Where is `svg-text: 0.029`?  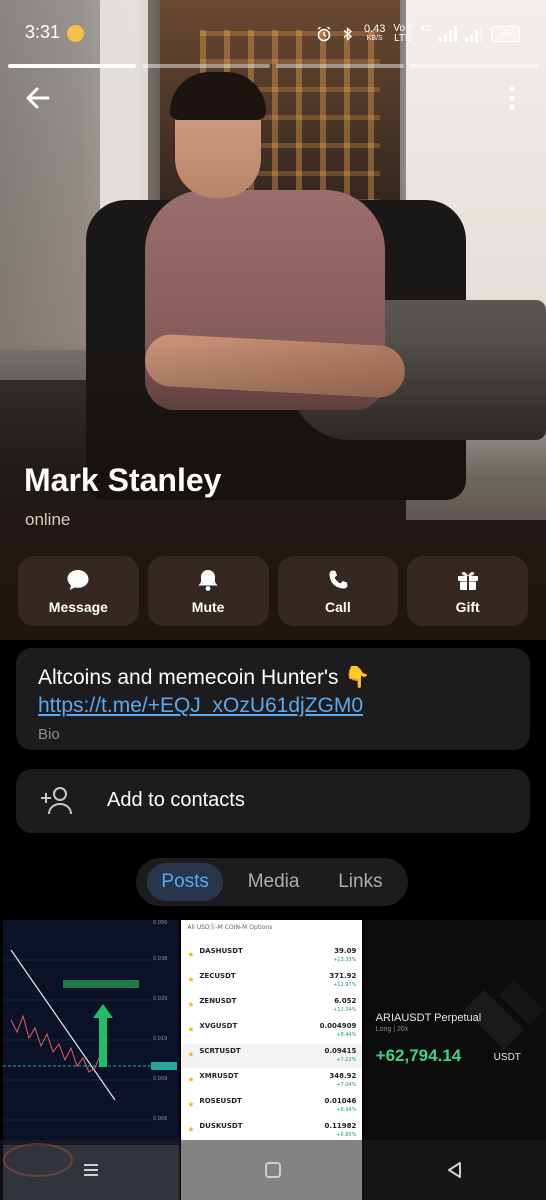
svg-text: 0.029 is located at coordinates (160, 999).